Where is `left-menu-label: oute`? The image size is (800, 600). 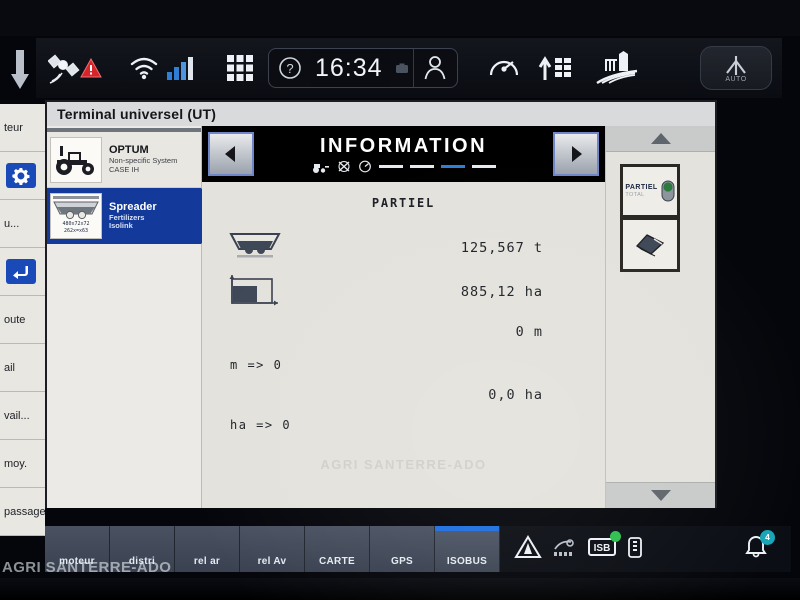 left-menu-label: oute is located at coordinates (15, 319).